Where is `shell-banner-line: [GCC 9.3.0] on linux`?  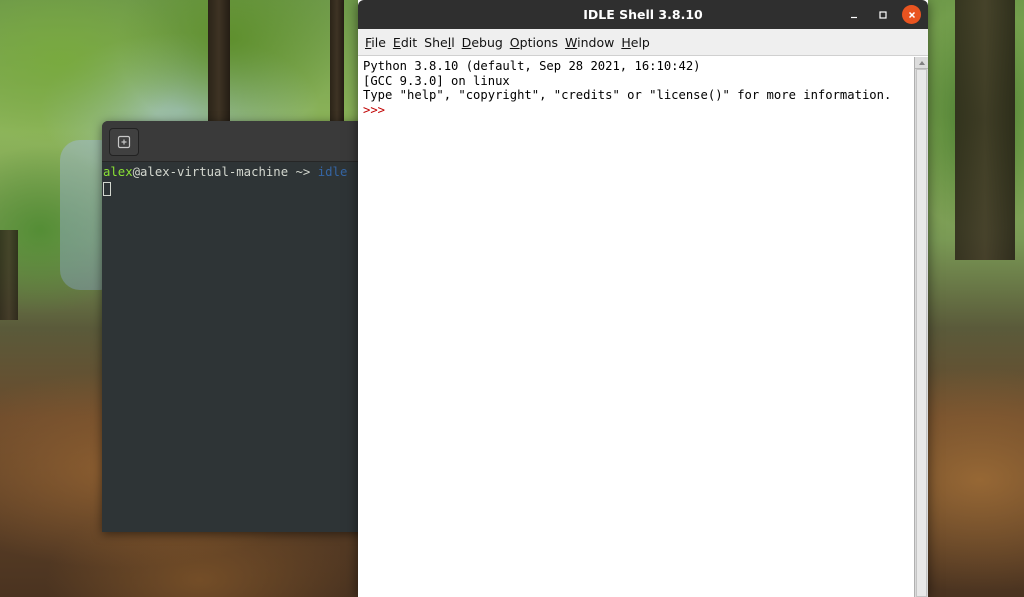
shell-banner-line: [GCC 9.3.0] on linux is located at coordinates (436, 80).